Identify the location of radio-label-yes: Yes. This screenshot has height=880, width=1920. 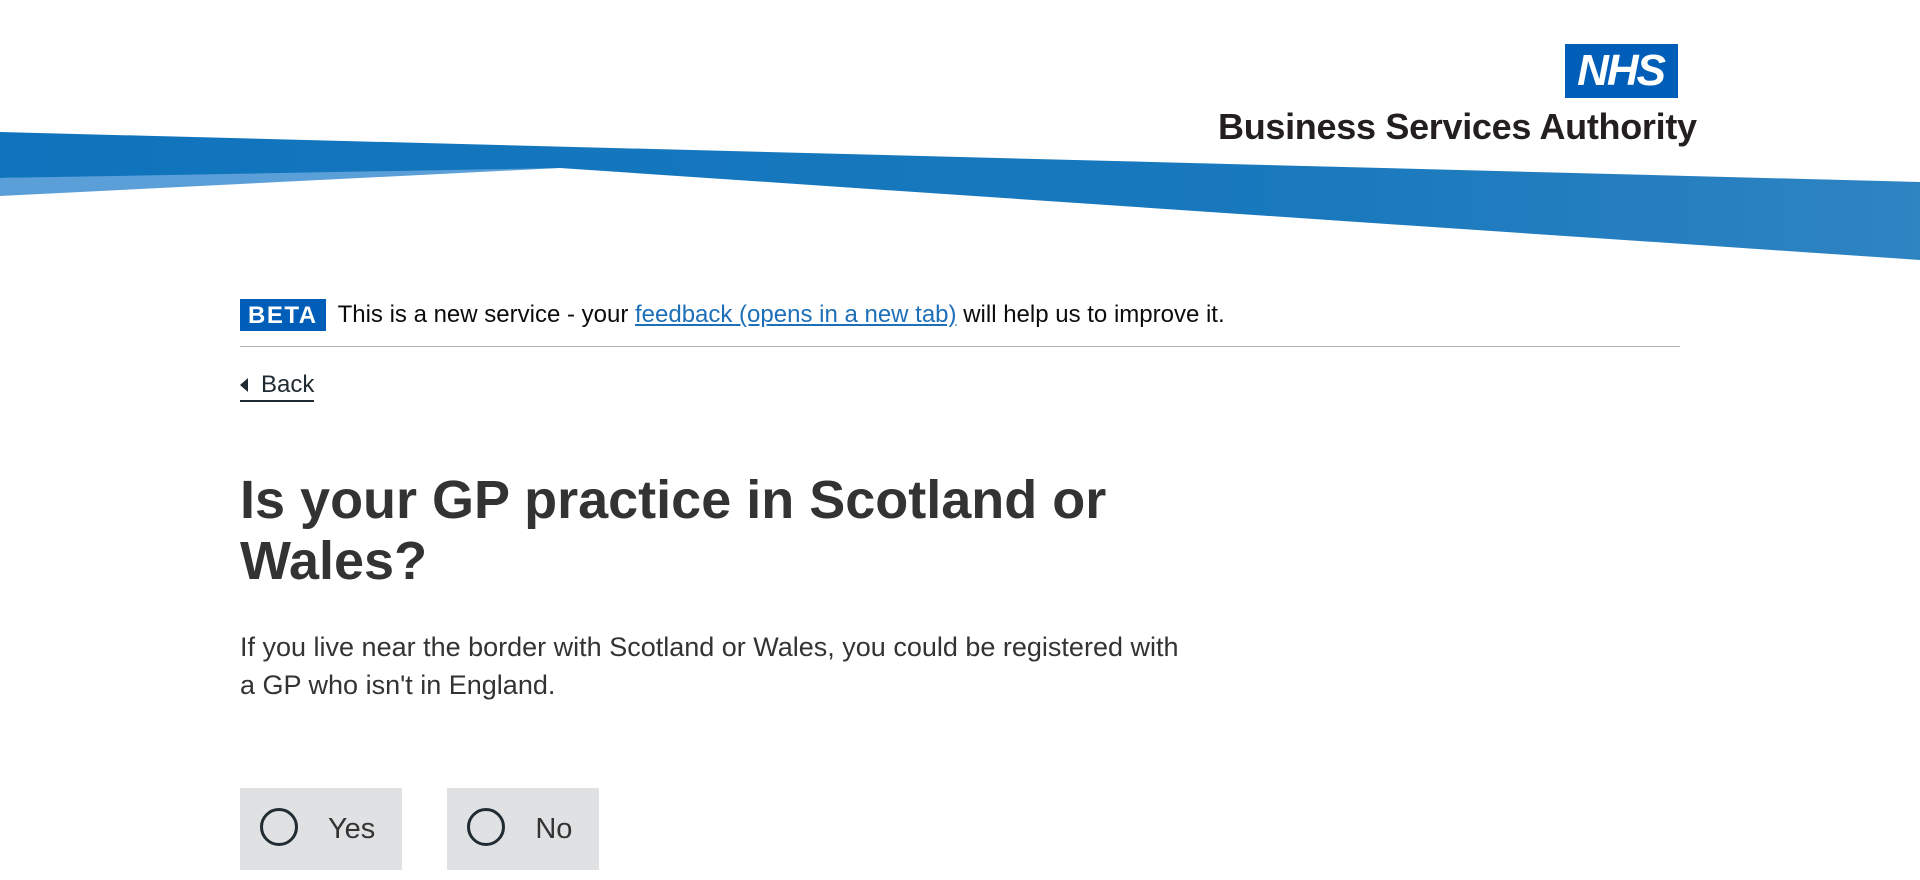
(352, 828).